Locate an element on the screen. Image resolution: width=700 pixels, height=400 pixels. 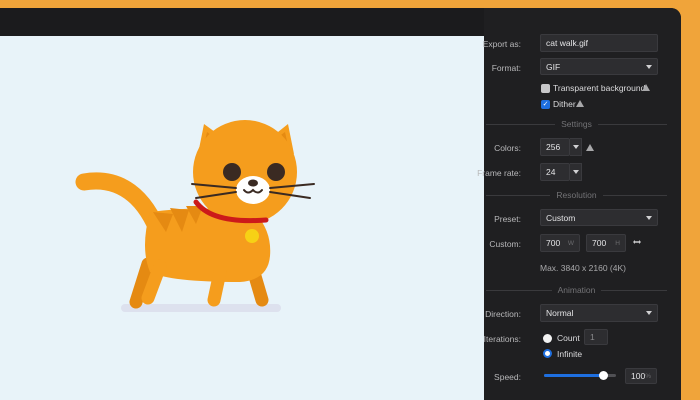
preset-select: Custom is located at coordinates (599, 217).